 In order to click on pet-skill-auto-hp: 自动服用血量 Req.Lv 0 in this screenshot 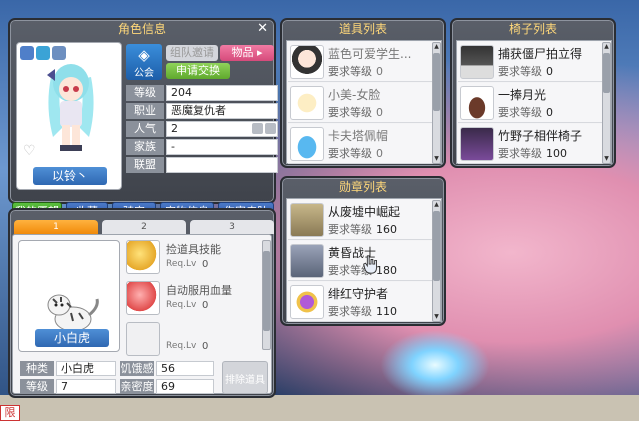, I will do `click(193, 300)`.